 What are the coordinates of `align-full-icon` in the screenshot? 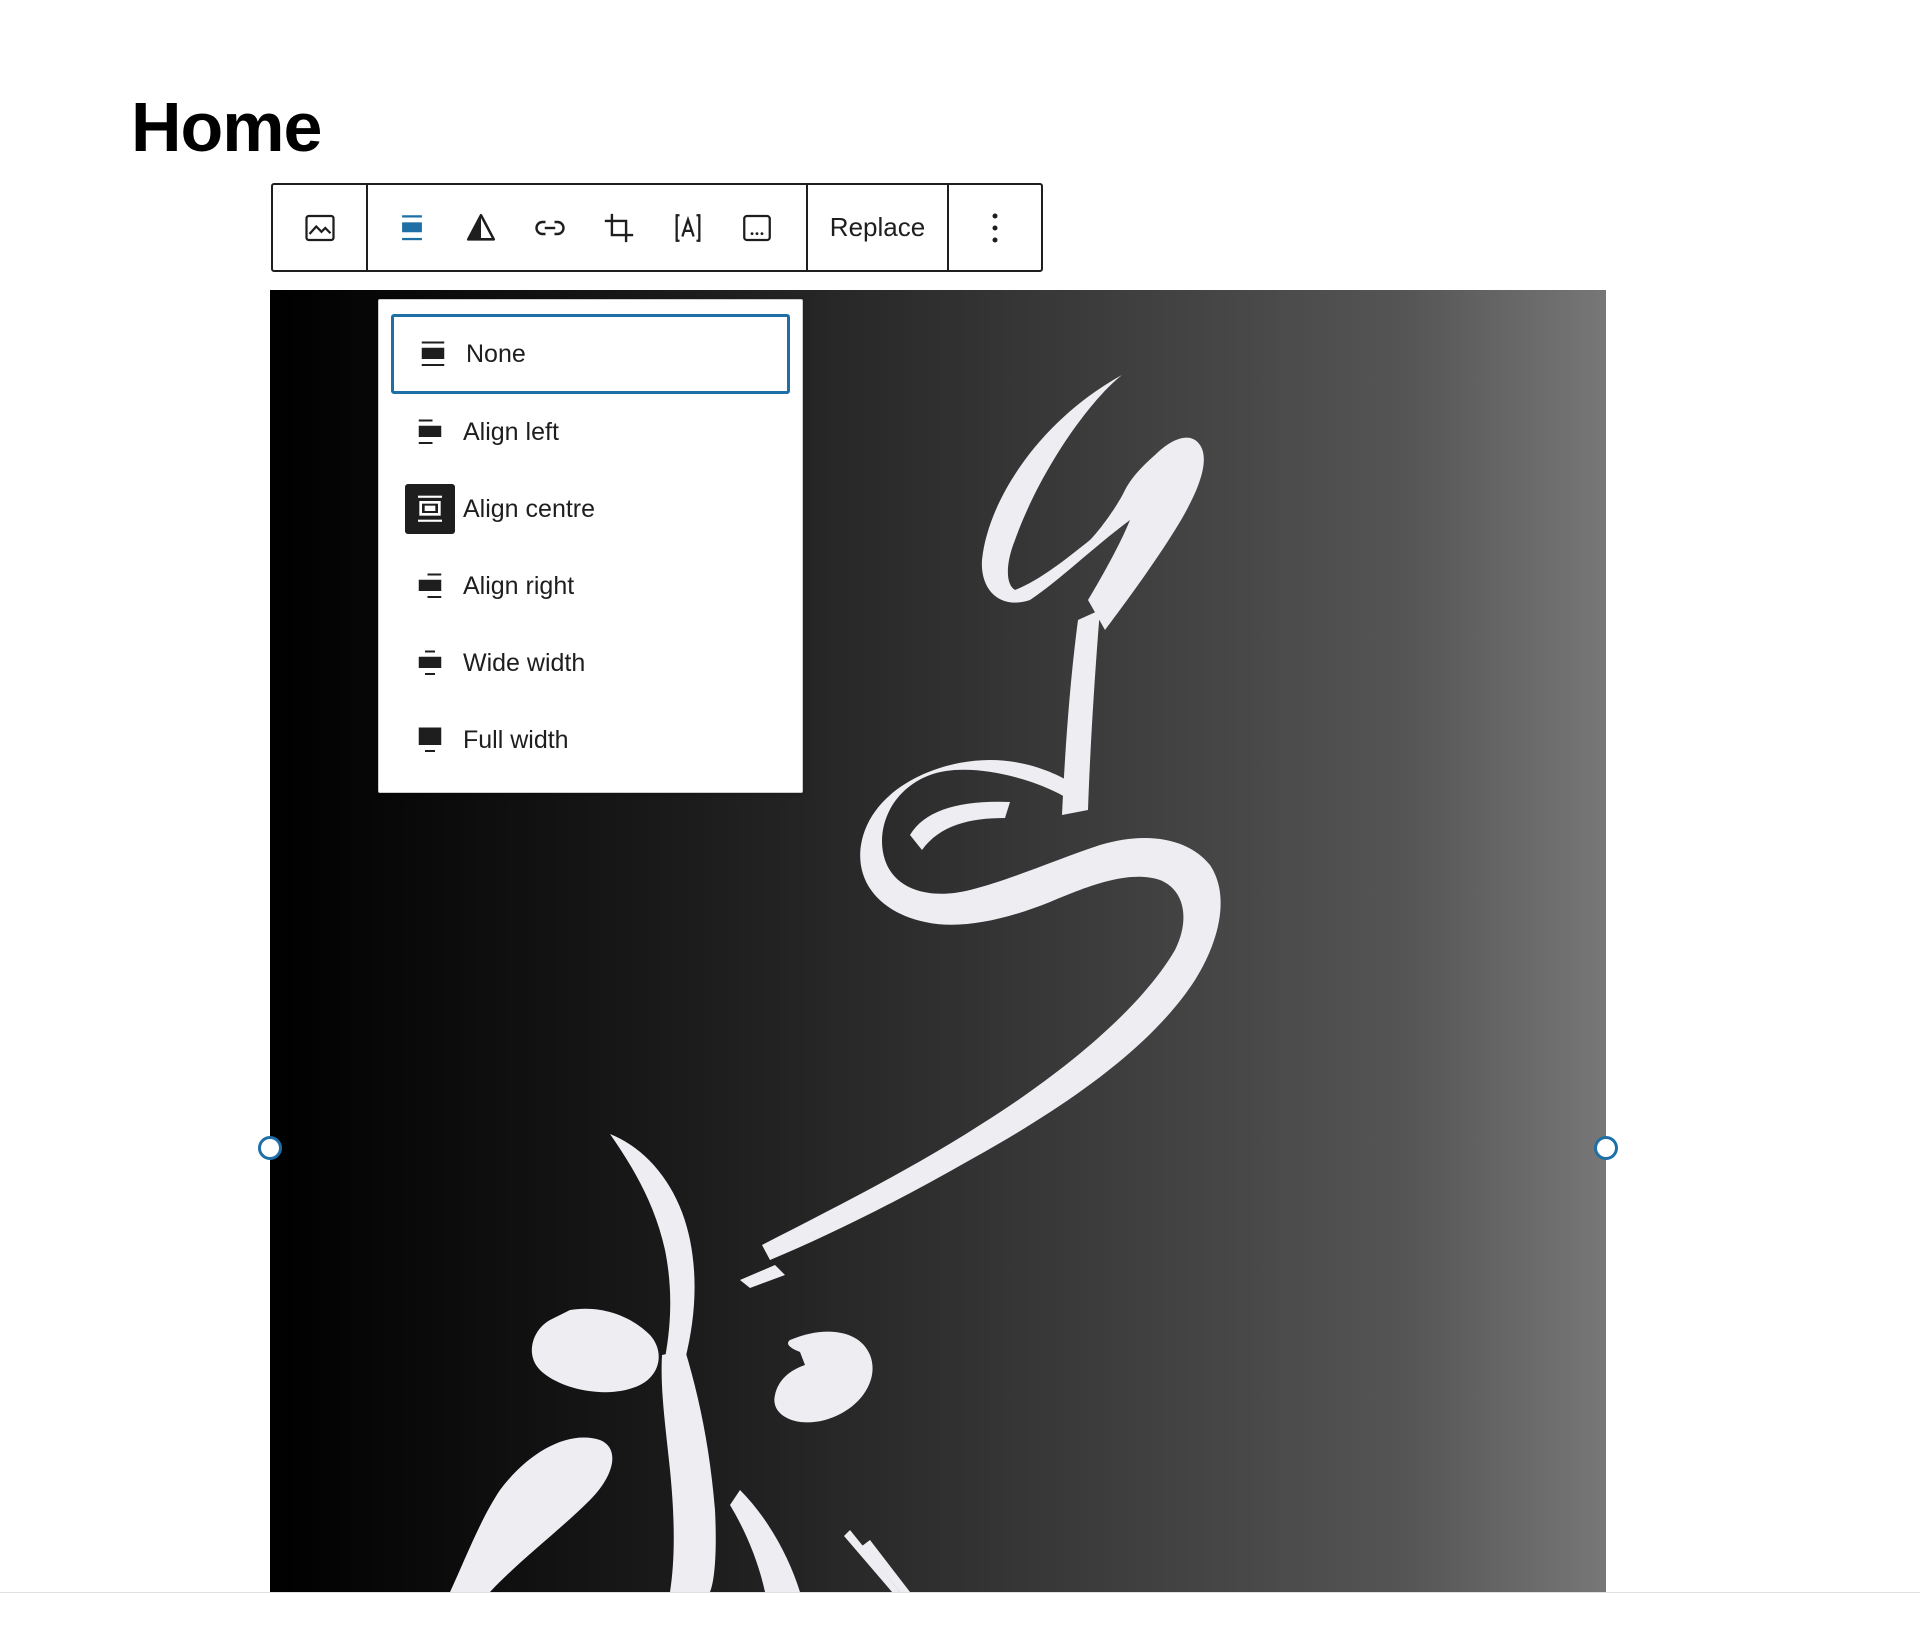 It's located at (430, 740).